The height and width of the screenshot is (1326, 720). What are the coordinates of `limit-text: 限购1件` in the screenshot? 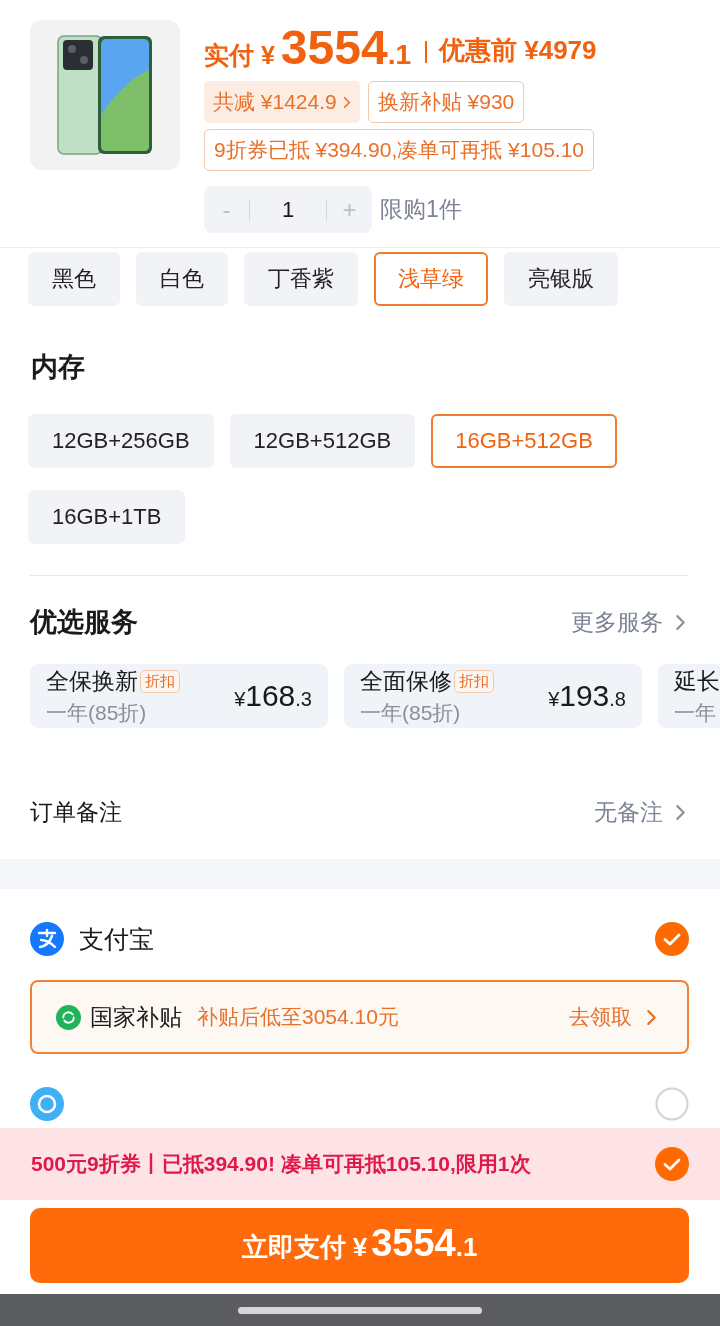 It's located at (421, 209).